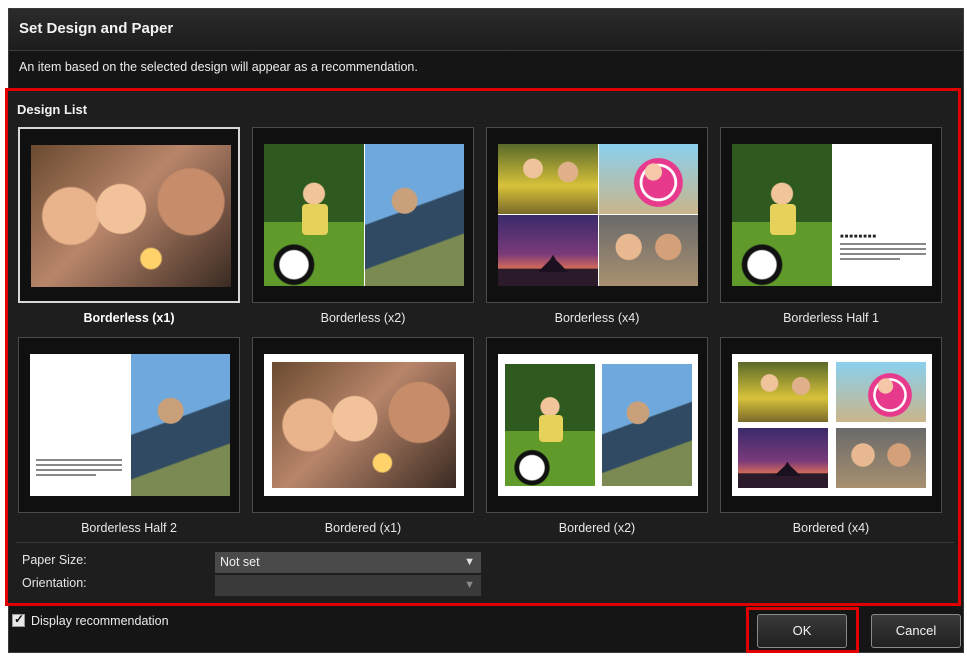 The height and width of the screenshot is (657, 967). I want to click on design-tile-borderless-half-1: ■■■■■■■■, so click(831, 215).